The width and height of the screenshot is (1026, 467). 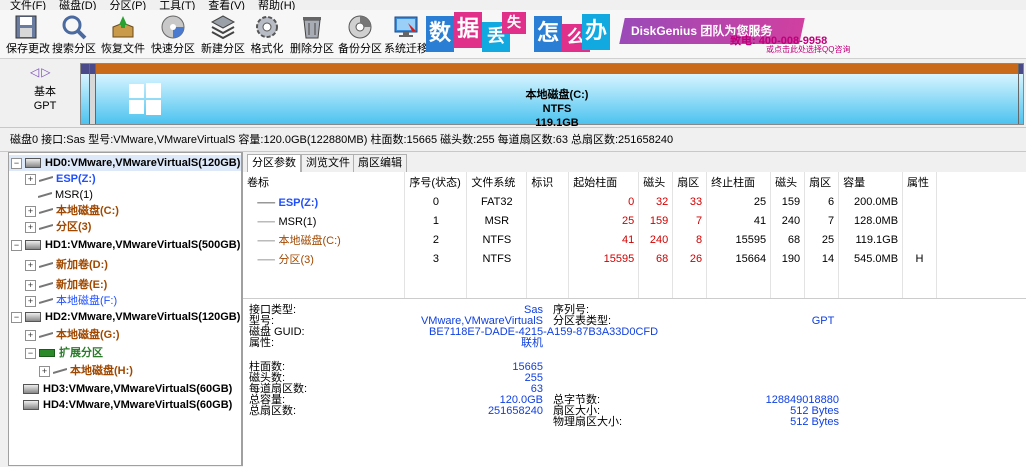 What do you see at coordinates (45, 106) in the screenshot?
I see `disk-style-label: GPT` at bounding box center [45, 106].